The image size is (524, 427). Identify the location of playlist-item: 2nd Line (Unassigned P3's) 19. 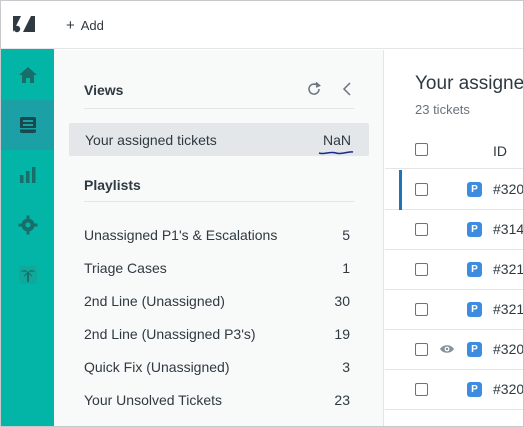
(217, 336).